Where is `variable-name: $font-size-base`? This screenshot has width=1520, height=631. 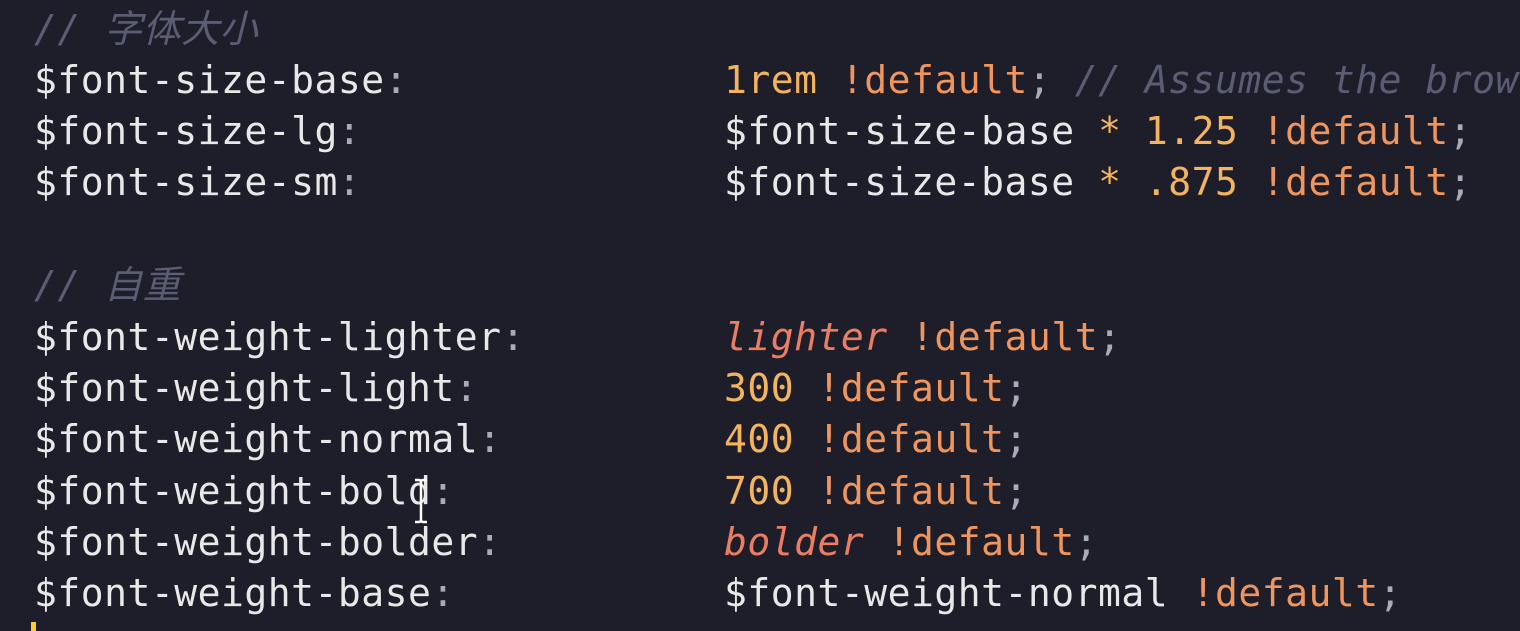 variable-name: $font-size-base is located at coordinates (209, 80).